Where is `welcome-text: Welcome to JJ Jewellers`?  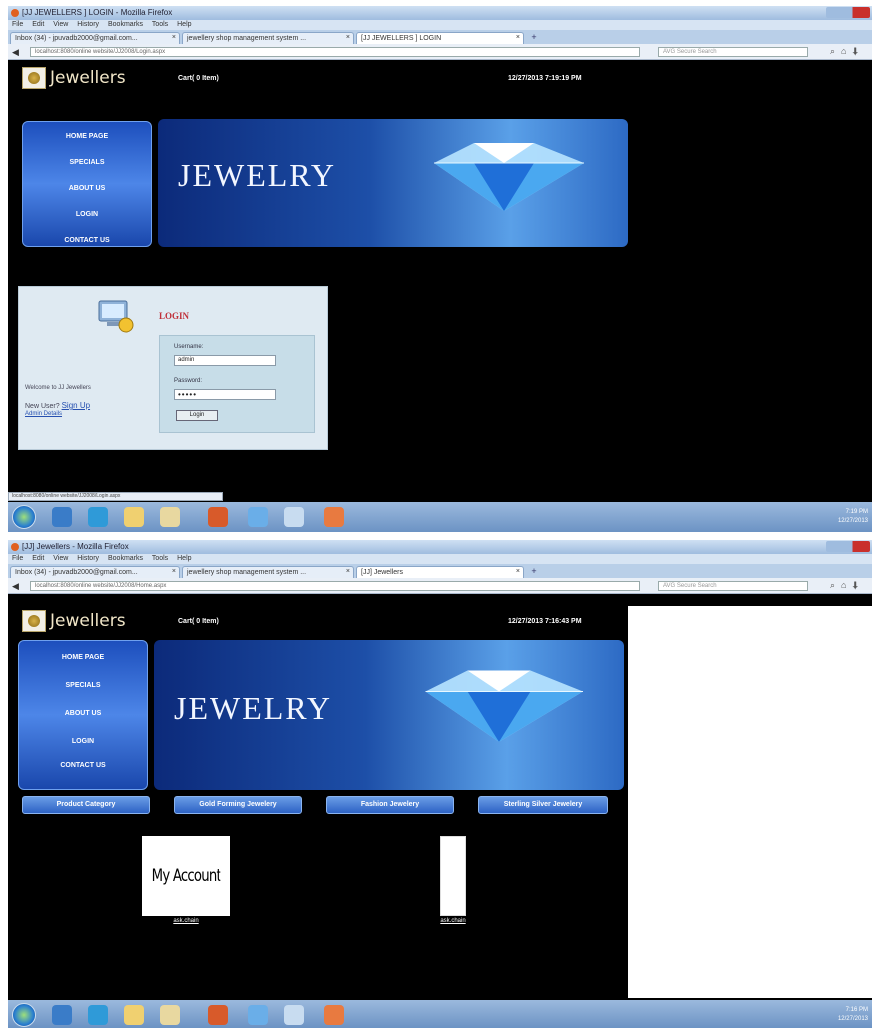 welcome-text: Welcome to JJ Jewellers is located at coordinates (58, 388).